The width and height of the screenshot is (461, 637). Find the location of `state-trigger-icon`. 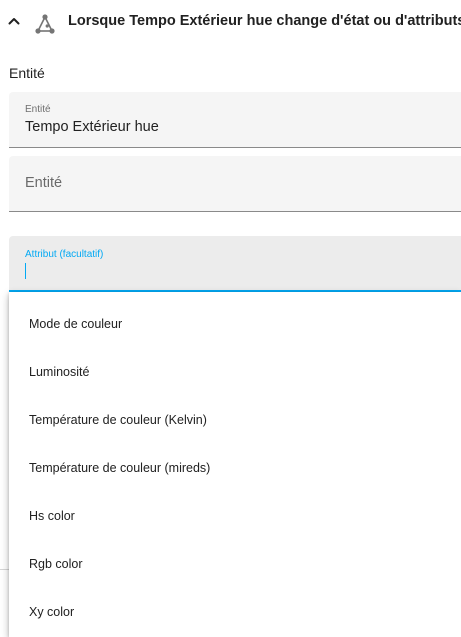

state-trigger-icon is located at coordinates (45, 24).